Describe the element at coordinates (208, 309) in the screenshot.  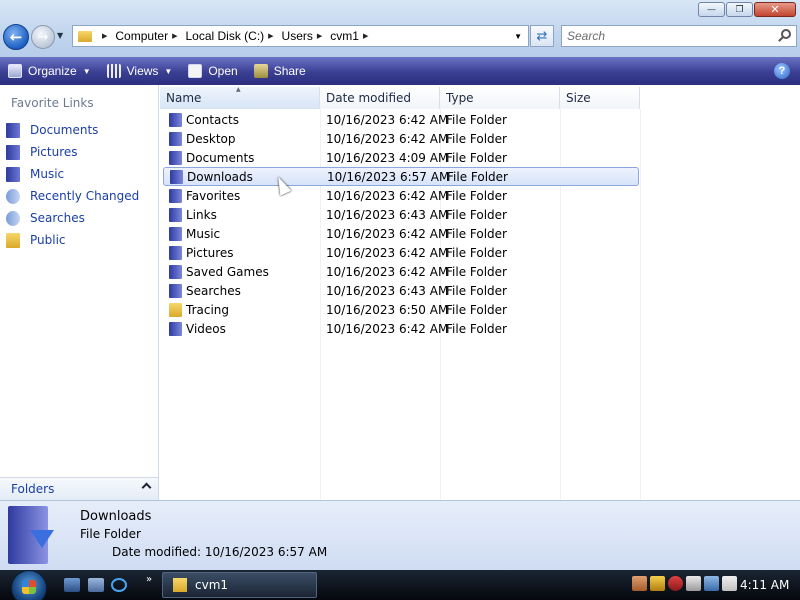
I see `file-name: Tracing` at that location.